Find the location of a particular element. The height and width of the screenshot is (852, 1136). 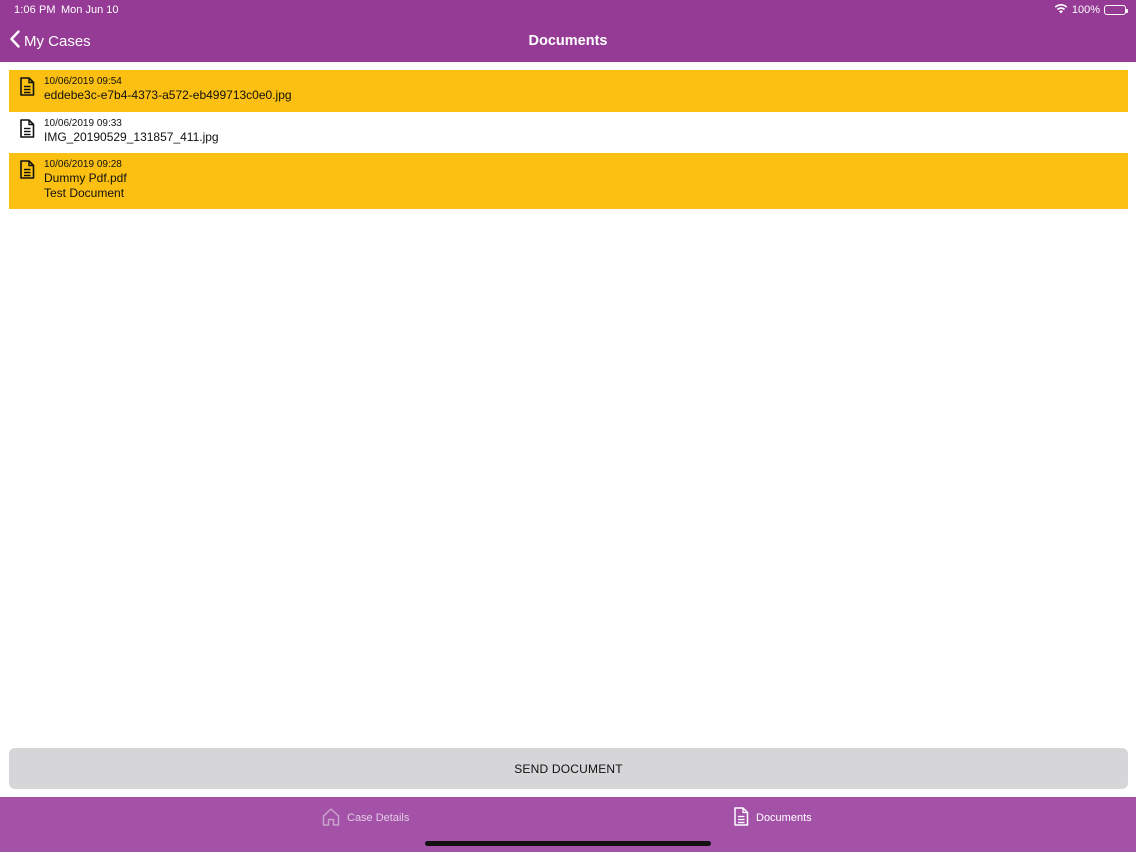

status-indicators: 100% is located at coordinates (1091, 10).